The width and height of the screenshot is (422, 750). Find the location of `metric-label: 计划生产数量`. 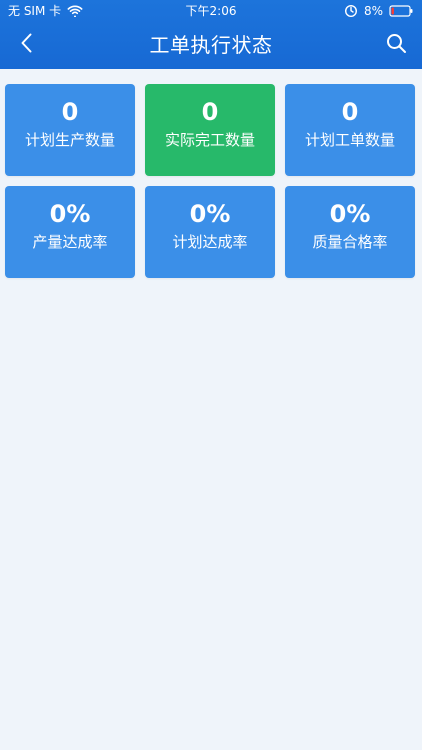

metric-label: 计划生产数量 is located at coordinates (69, 140).